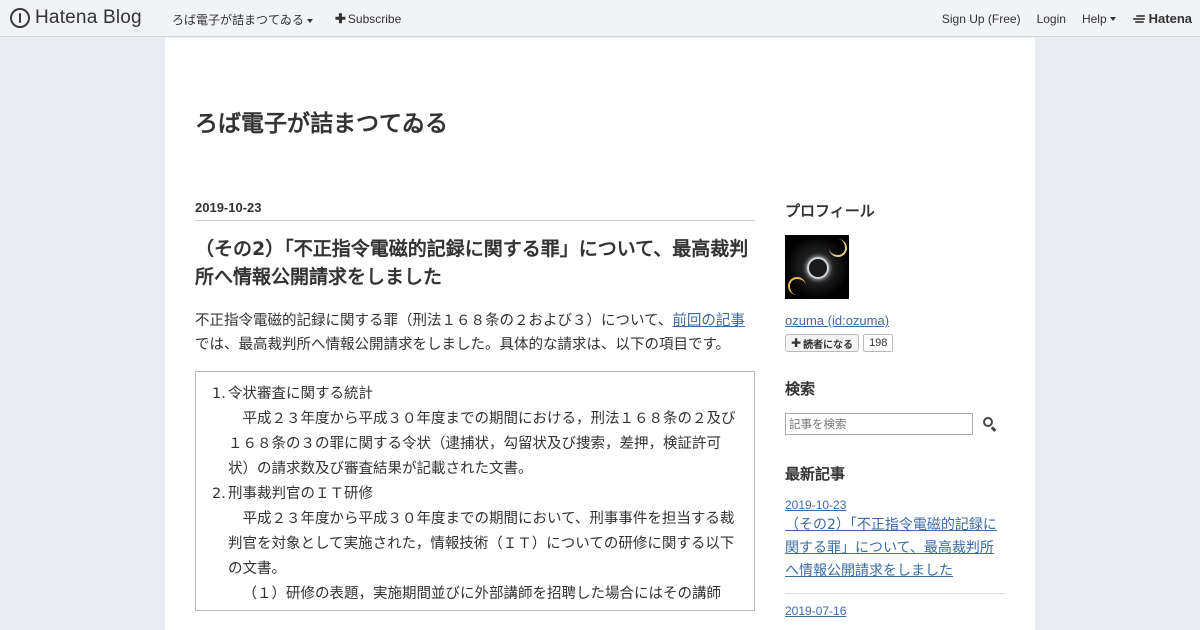 This screenshot has height=630, width=1200. I want to click on item-title: 令状審査に関する統計, so click(300, 394).